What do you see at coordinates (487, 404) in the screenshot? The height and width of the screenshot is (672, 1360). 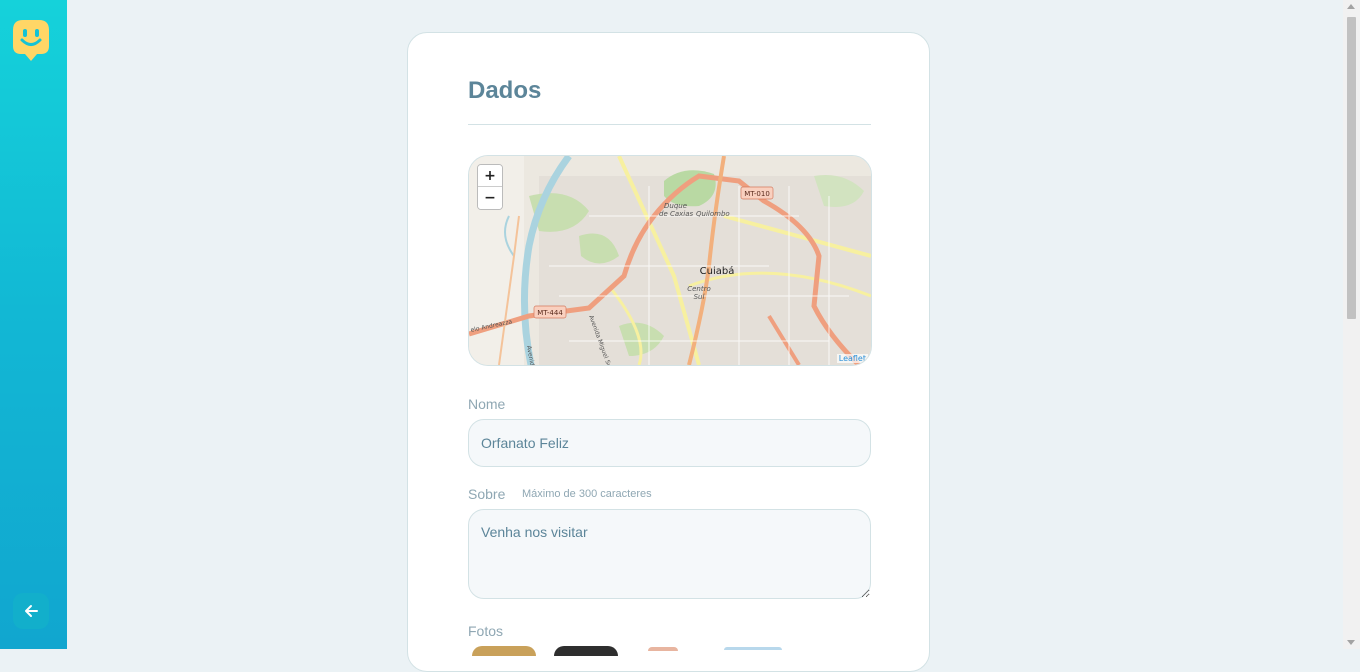 I see `name-label: Nome` at bounding box center [487, 404].